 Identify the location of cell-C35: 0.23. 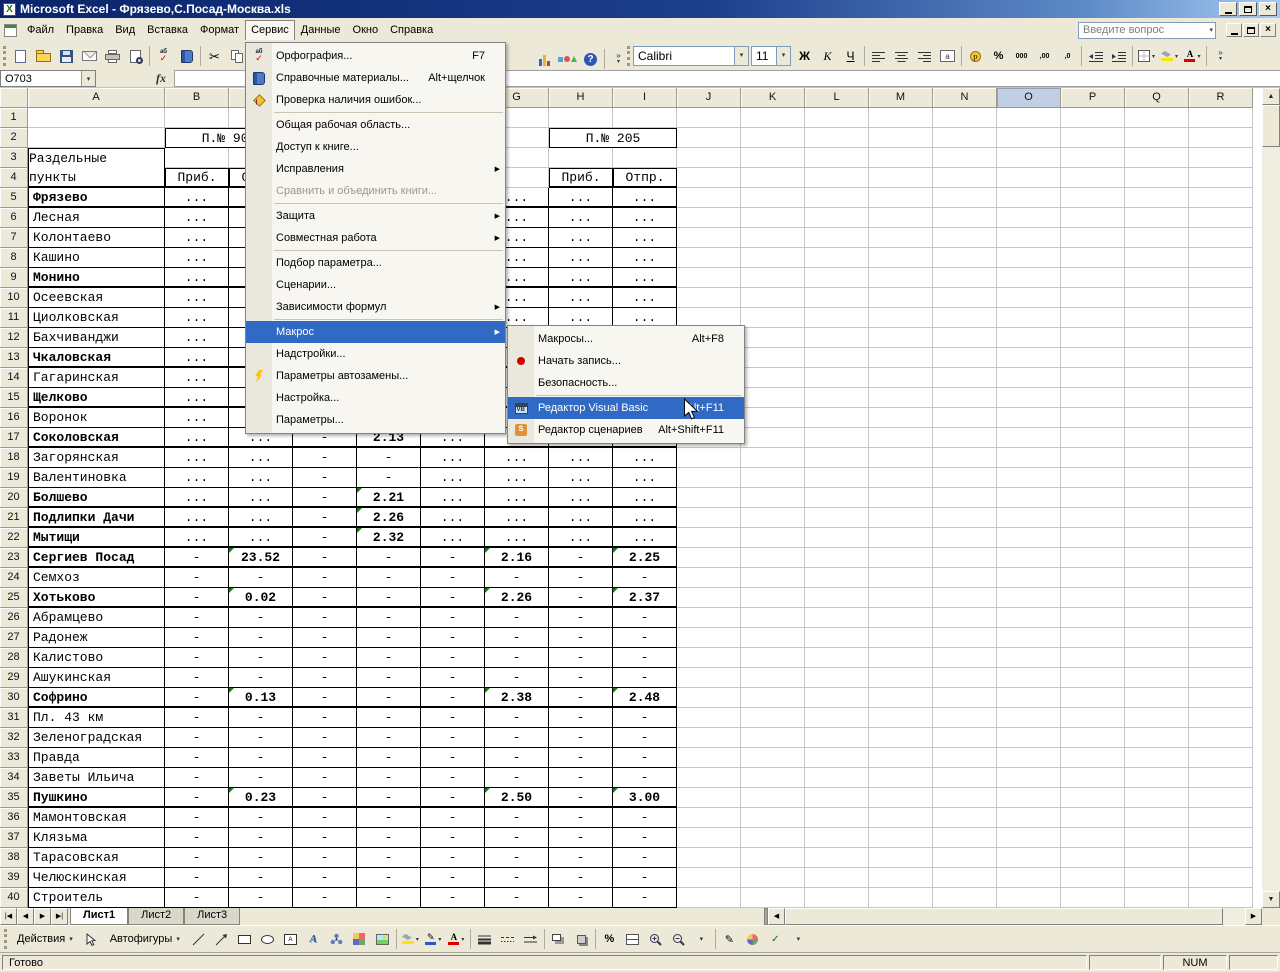
(261, 798).